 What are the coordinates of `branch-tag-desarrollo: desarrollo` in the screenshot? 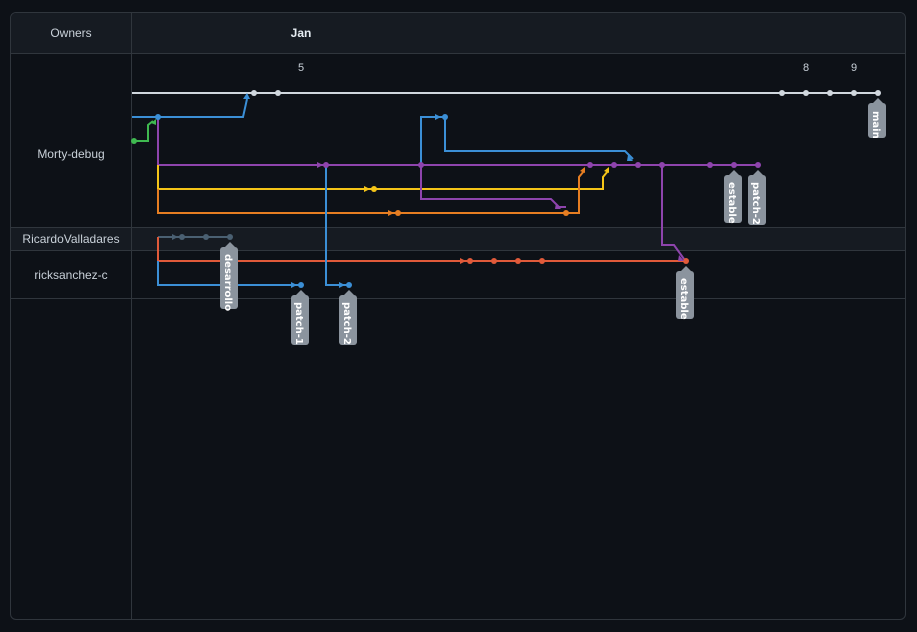 It's located at (229, 276).